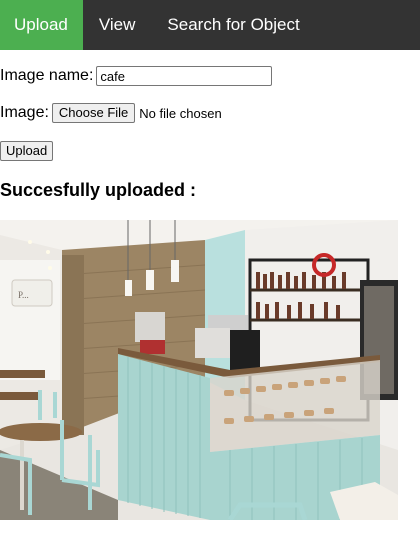 This screenshot has width=420, height=543. What do you see at coordinates (24, 112) in the screenshot?
I see `image-label: Image:` at bounding box center [24, 112].